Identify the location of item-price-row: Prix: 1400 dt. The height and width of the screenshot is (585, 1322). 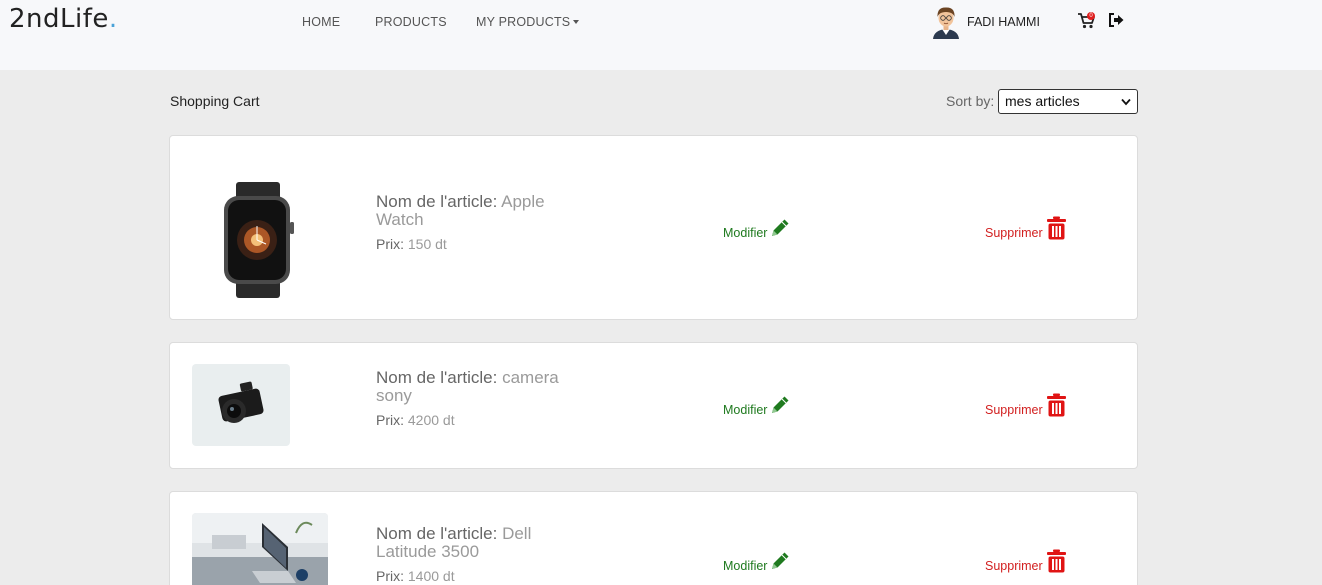
(491, 576).